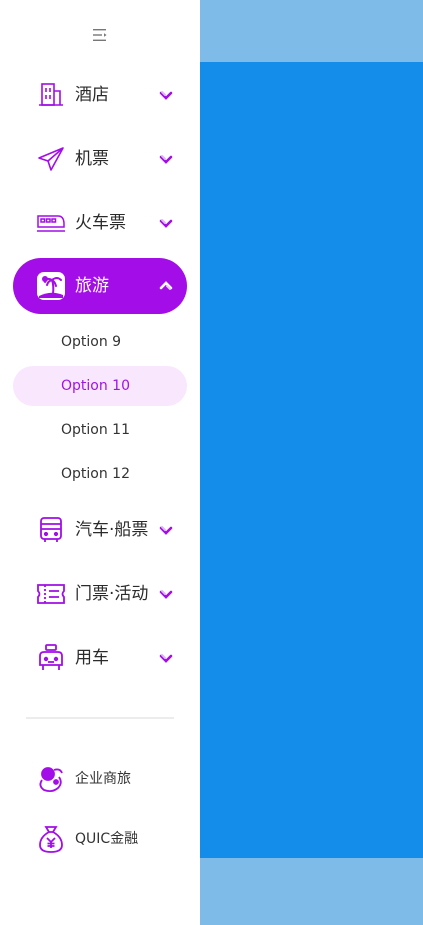 Image resolution: width=423 pixels, height=925 pixels. I want to click on submenu-item-selected: Option 10, so click(100, 386).